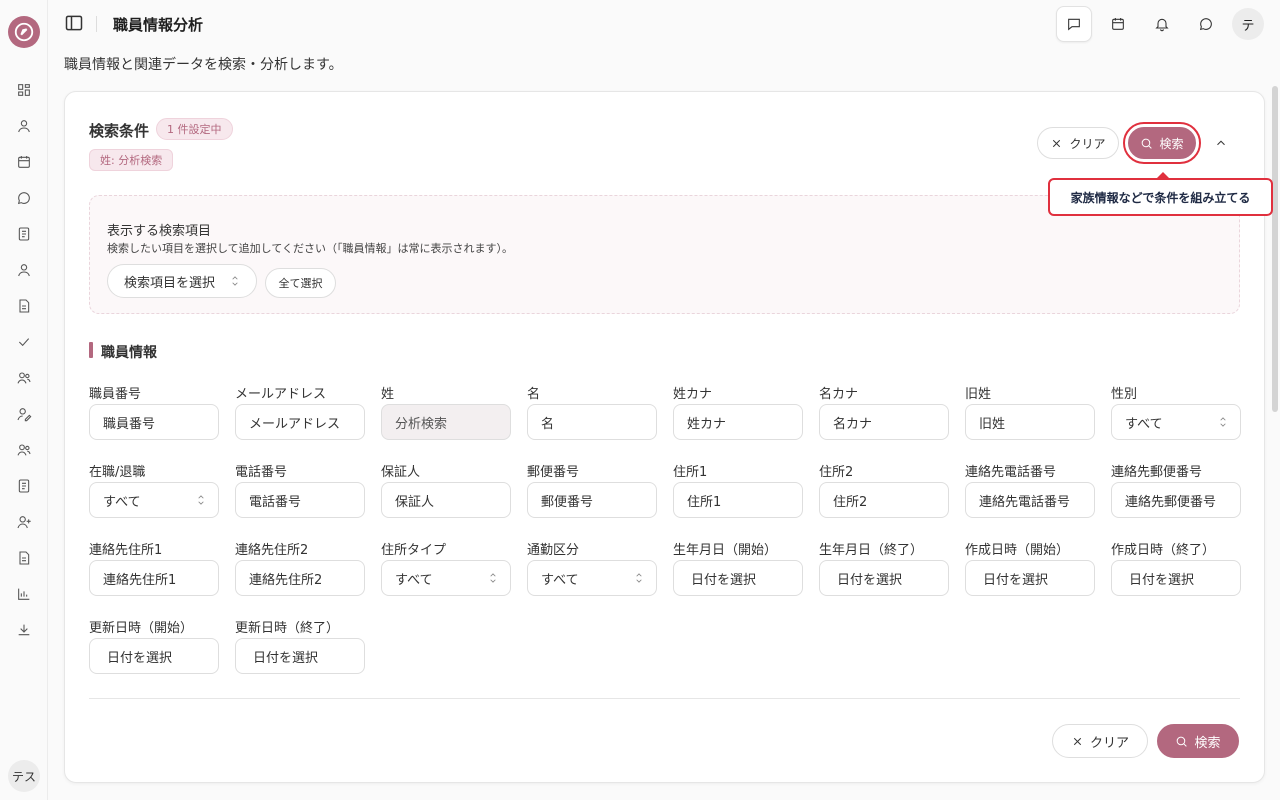  Describe the element at coordinates (1074, 24) in the screenshot. I see `message-icon` at that location.